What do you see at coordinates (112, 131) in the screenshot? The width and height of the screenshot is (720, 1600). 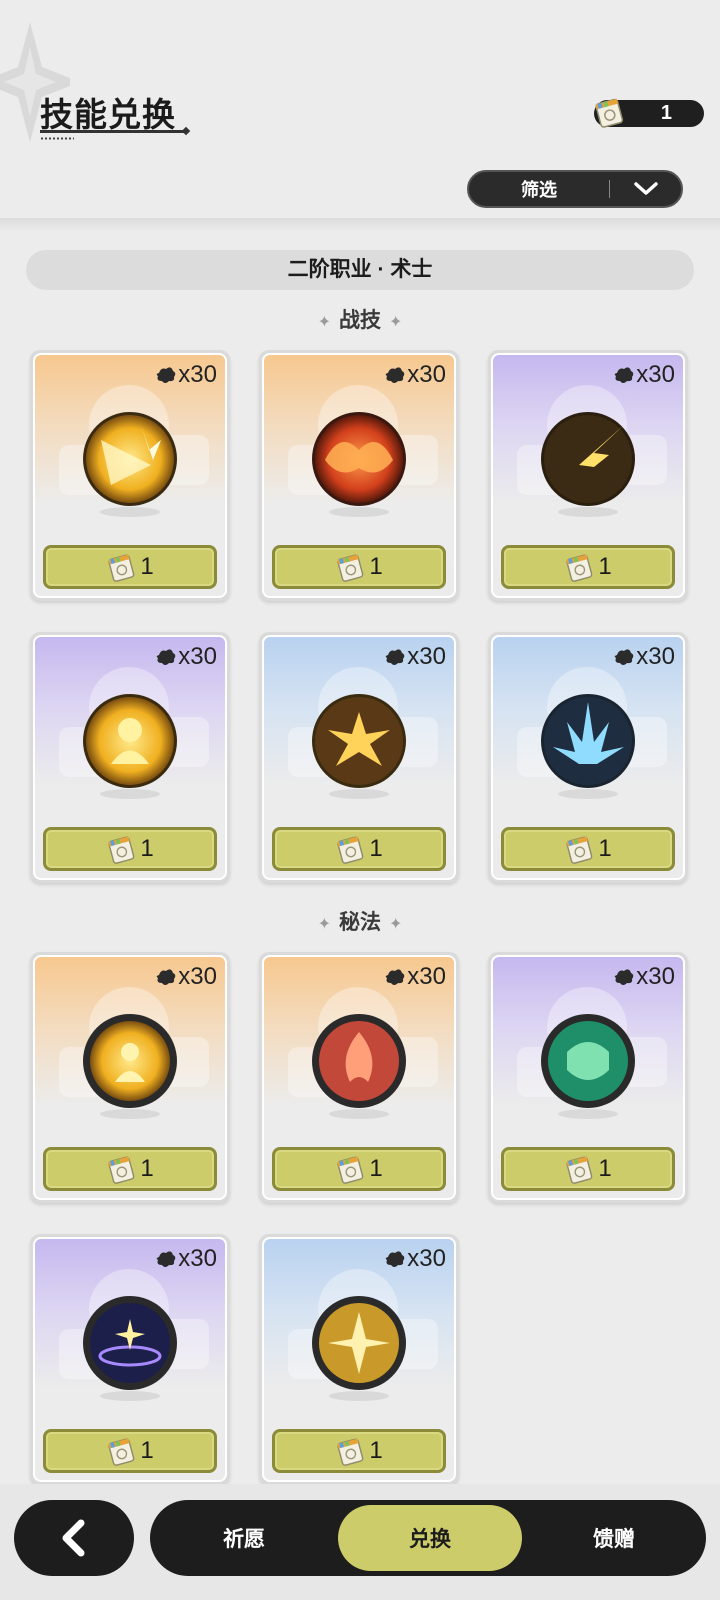 I see `title-underline` at bounding box center [112, 131].